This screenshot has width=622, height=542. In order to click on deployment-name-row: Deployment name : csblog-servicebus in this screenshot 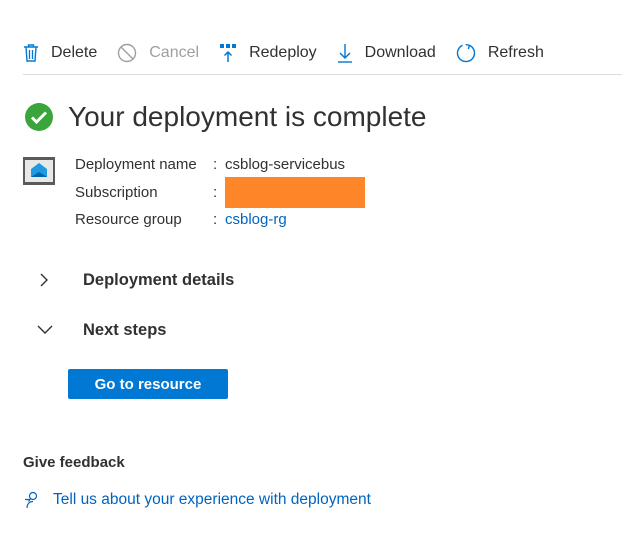, I will do `click(220, 165)`.